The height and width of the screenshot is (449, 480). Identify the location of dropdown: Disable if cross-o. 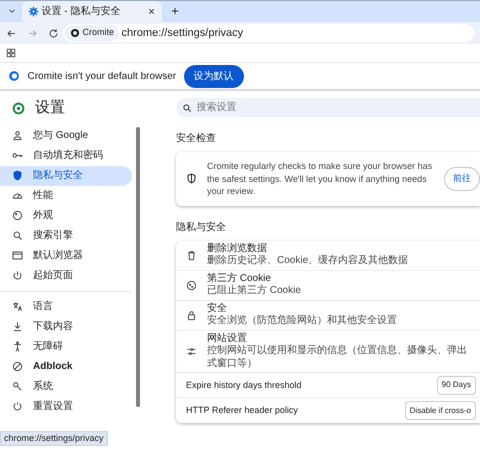
(440, 410).